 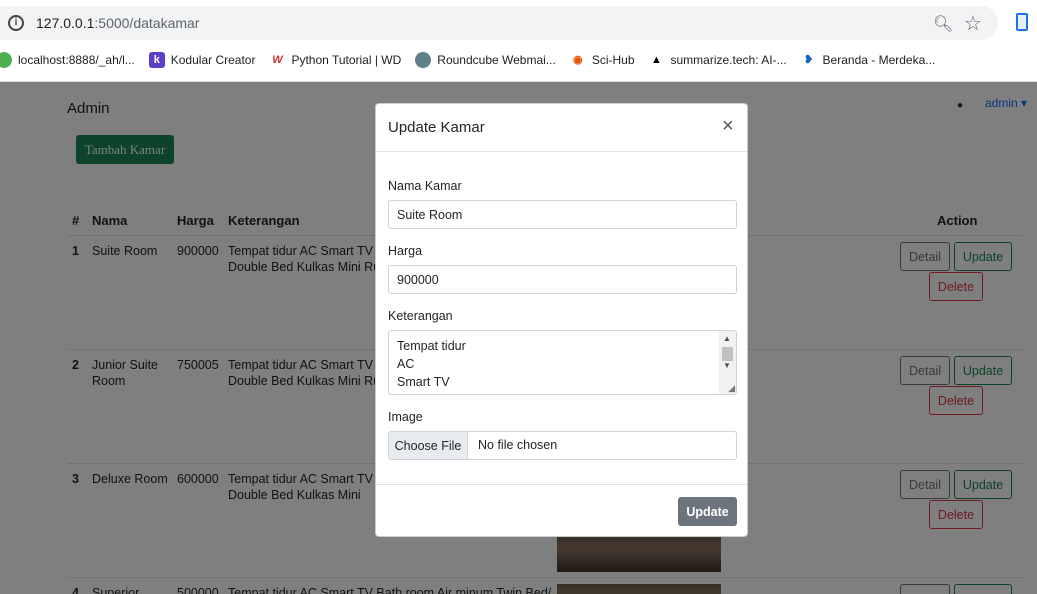 I want to click on triangle-icon: ▲, so click(x=656, y=60).